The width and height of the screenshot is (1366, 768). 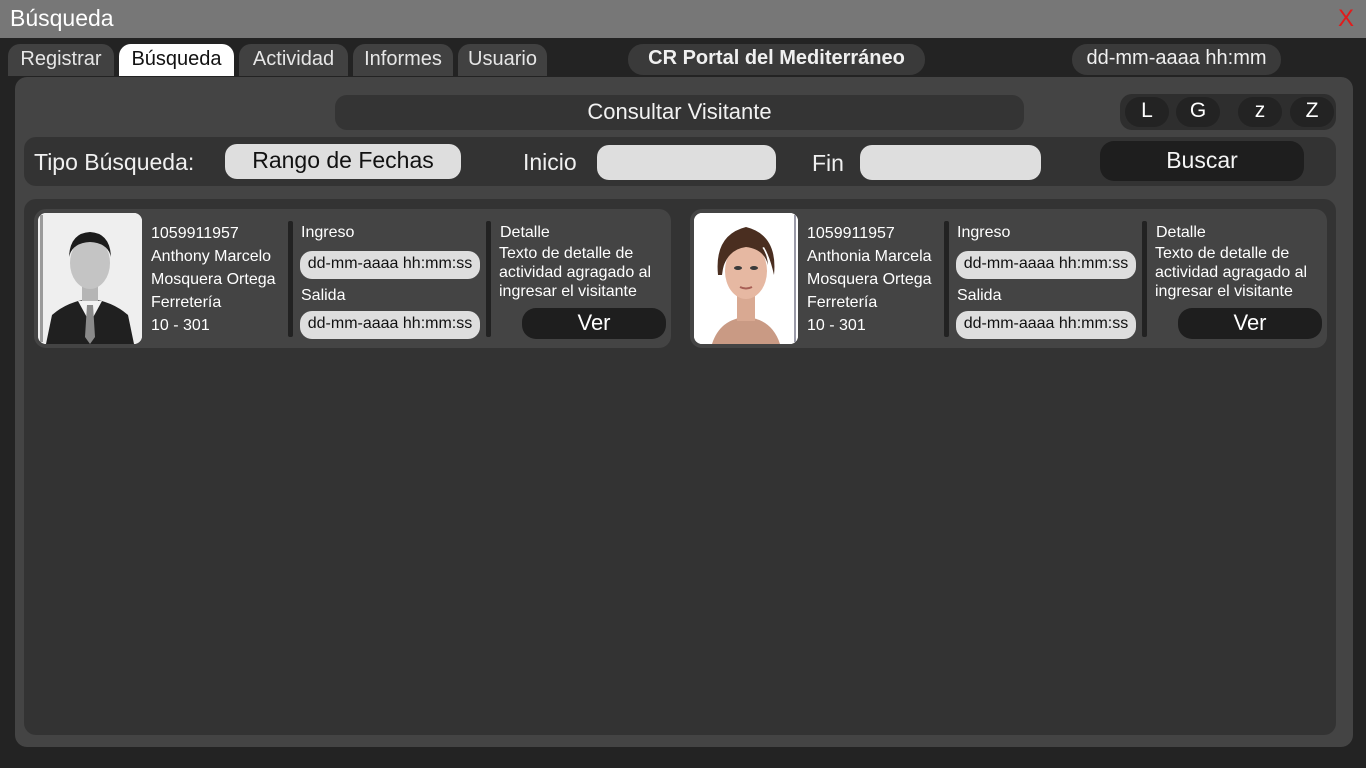 I want to click on title-bar: Búsqueda X, so click(x=683, y=19).